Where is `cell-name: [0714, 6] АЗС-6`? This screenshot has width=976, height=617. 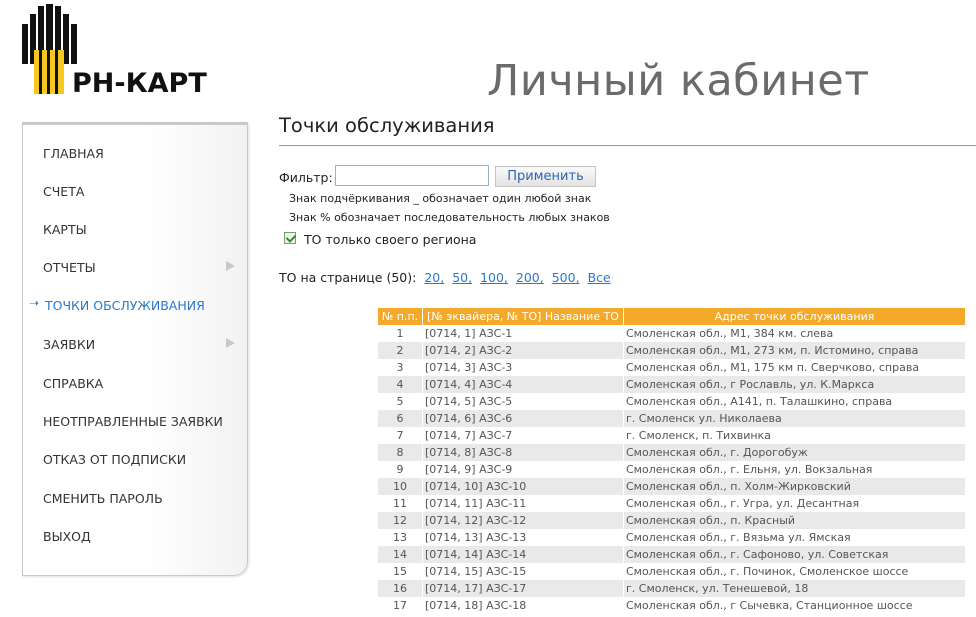 cell-name: [0714, 6] АЗС-6 is located at coordinates (523, 418).